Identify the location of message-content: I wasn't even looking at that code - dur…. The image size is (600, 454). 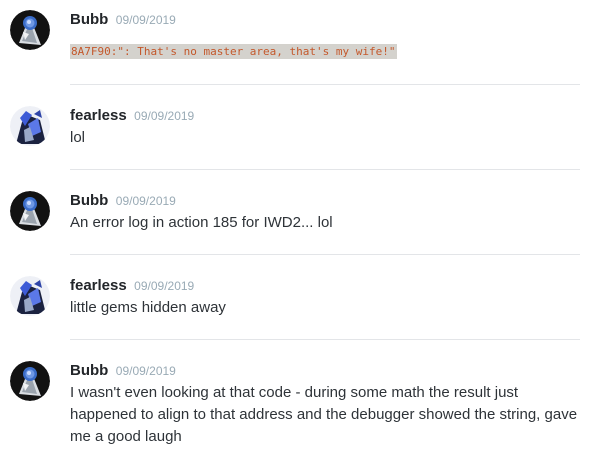
(324, 414).